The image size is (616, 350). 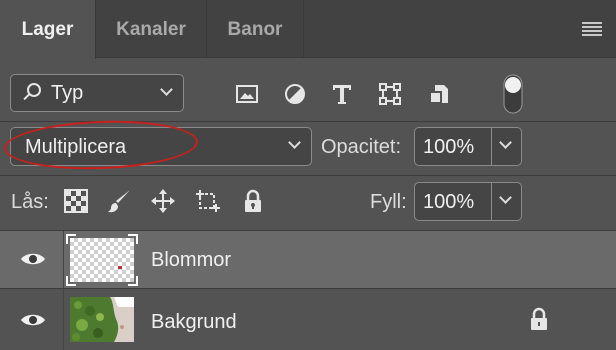 I want to click on lock-image-pixels-icon, so click(x=119, y=201).